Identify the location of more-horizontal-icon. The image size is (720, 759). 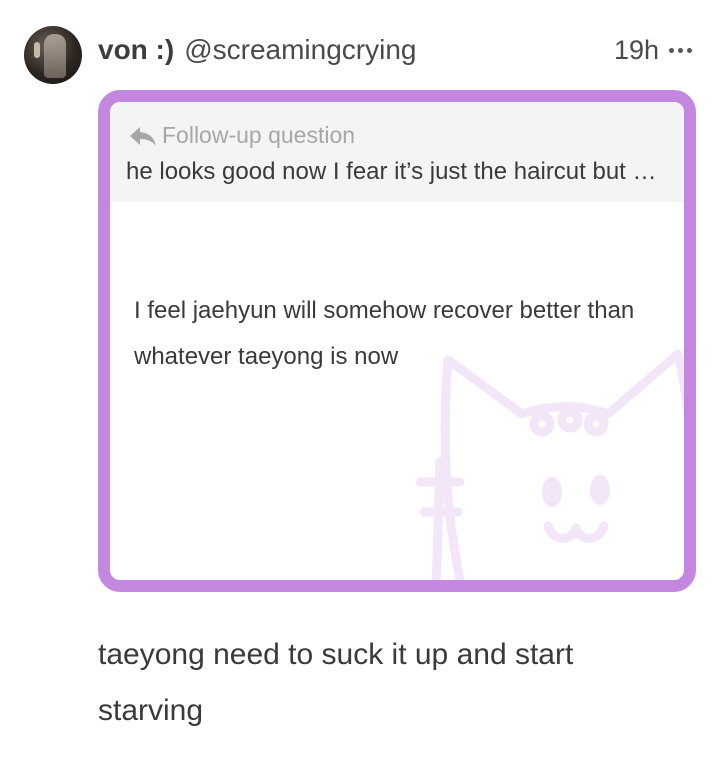
(680, 50).